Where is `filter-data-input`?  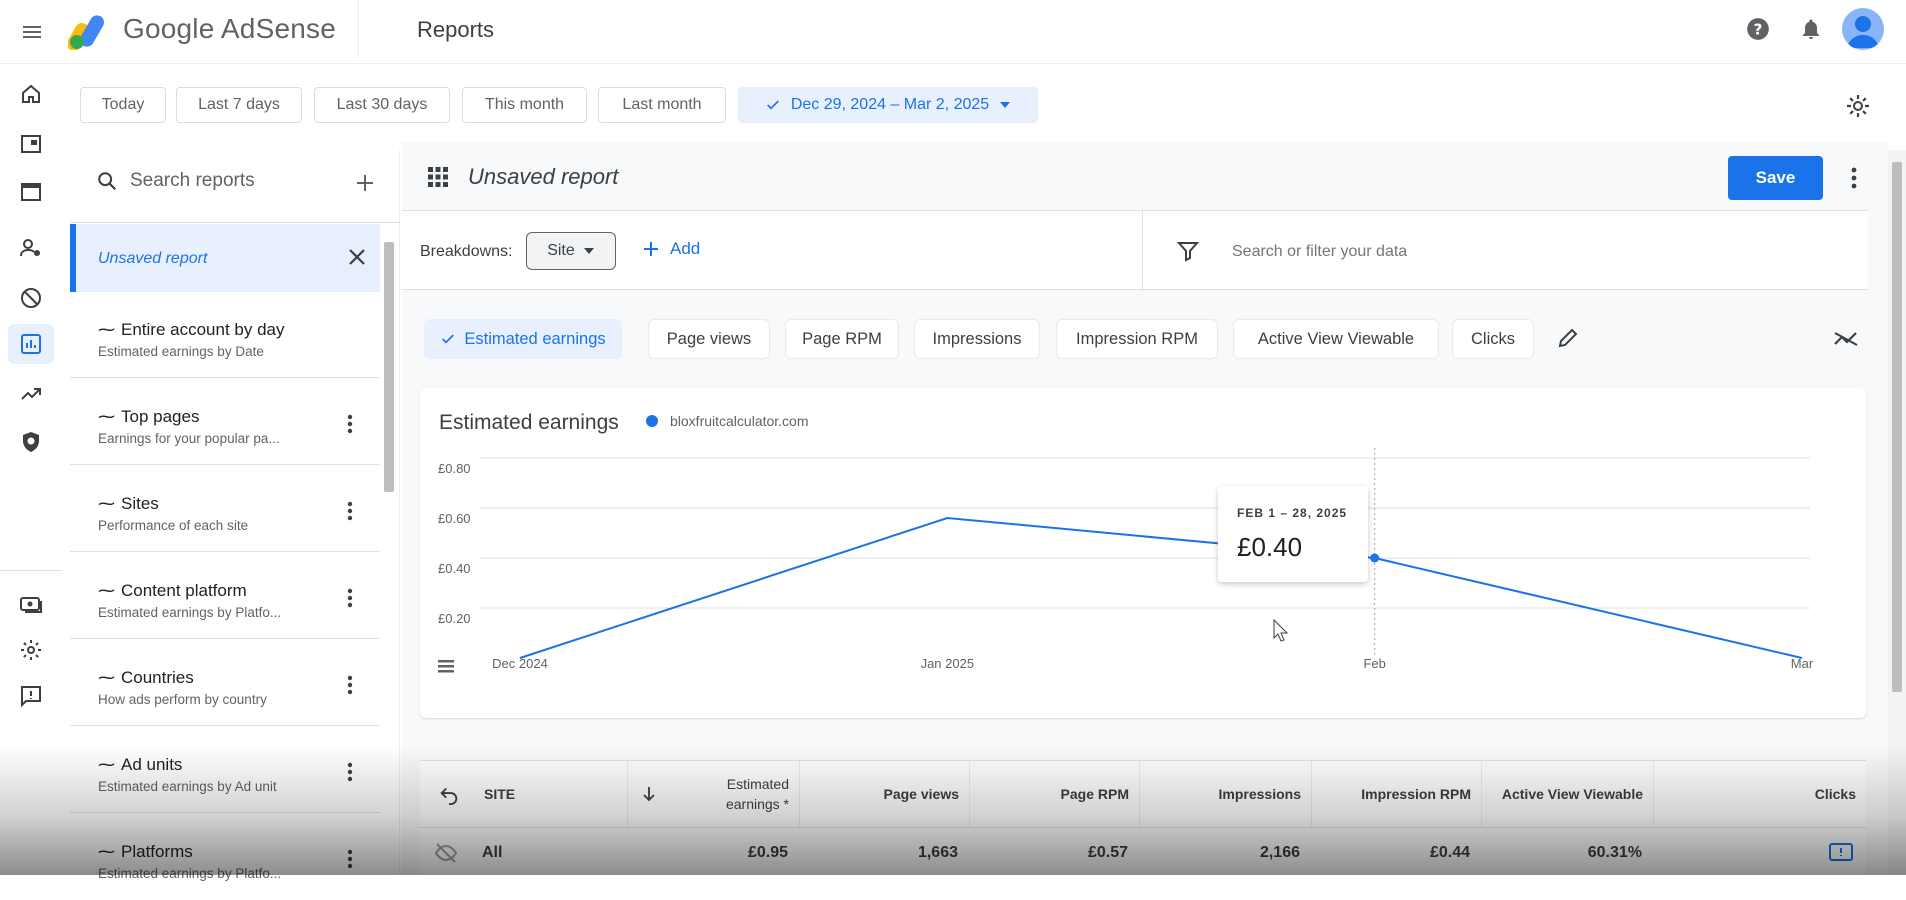
filter-data-input is located at coordinates (1482, 252).